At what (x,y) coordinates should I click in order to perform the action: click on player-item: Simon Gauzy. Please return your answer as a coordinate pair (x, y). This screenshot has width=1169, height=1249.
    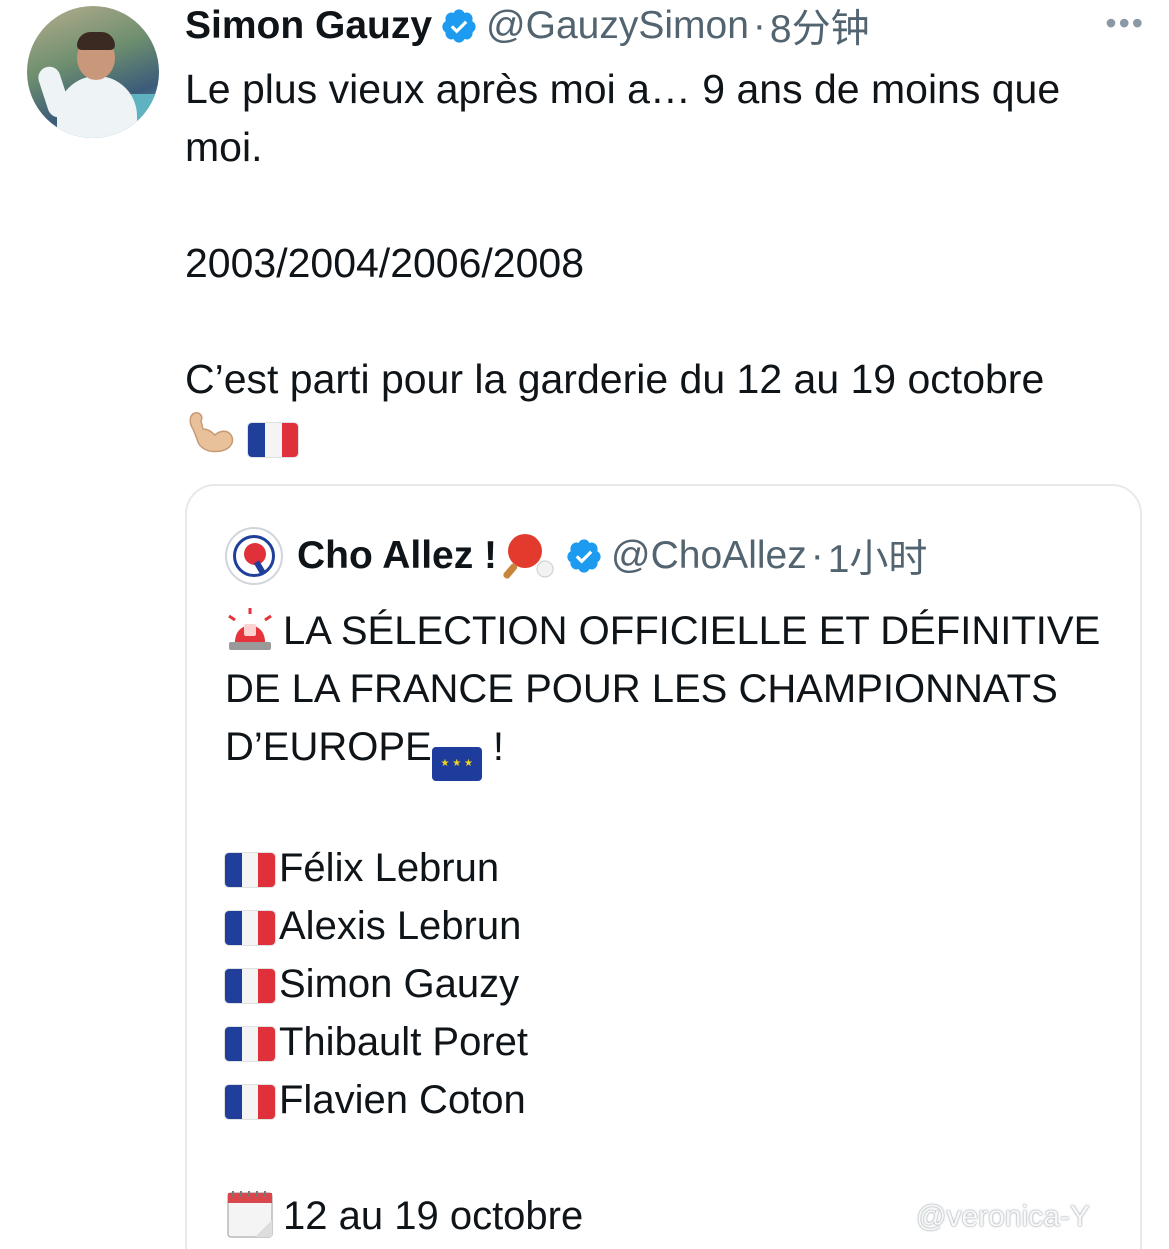
    Looking at the image, I should click on (665, 984).